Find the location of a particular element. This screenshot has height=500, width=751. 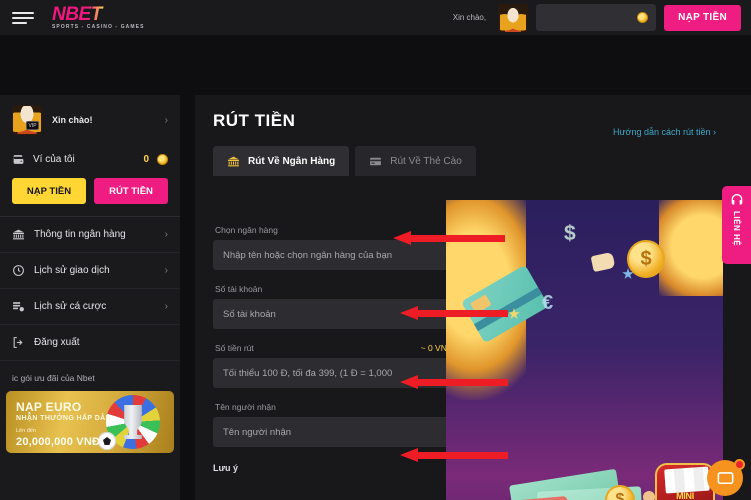

tab-label: Rút Về Ngân Hàng is located at coordinates (292, 161).